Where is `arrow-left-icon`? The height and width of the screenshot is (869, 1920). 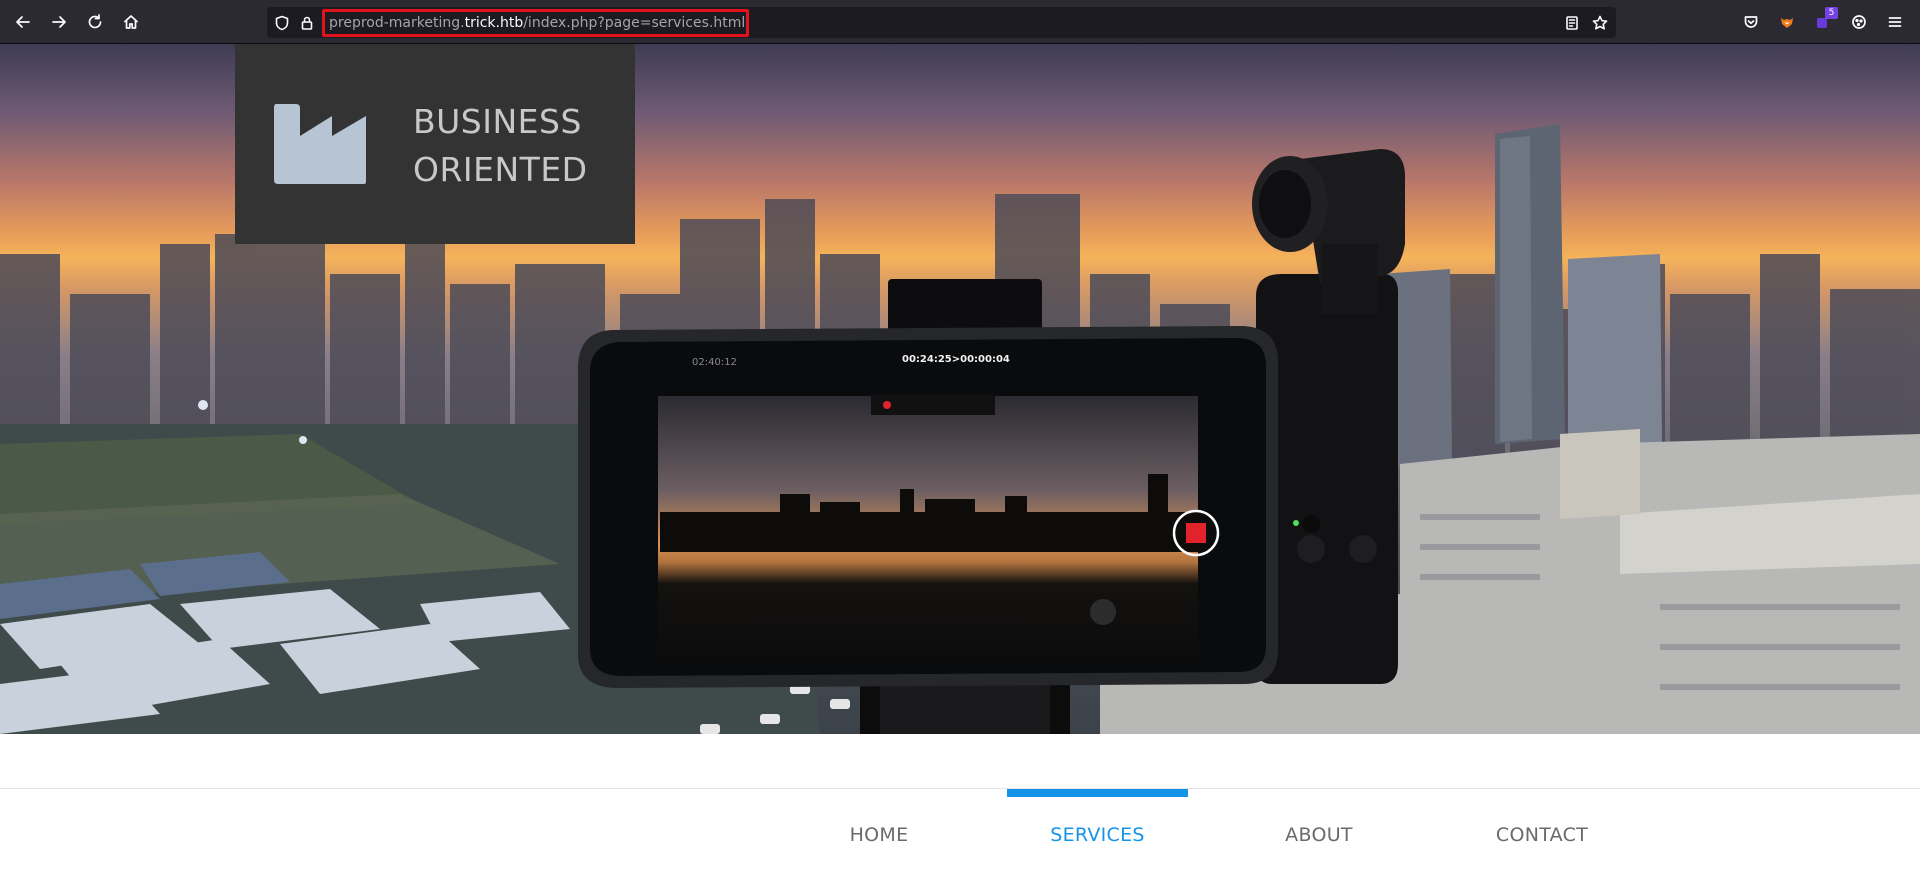
arrow-left-icon is located at coordinates (23, 22).